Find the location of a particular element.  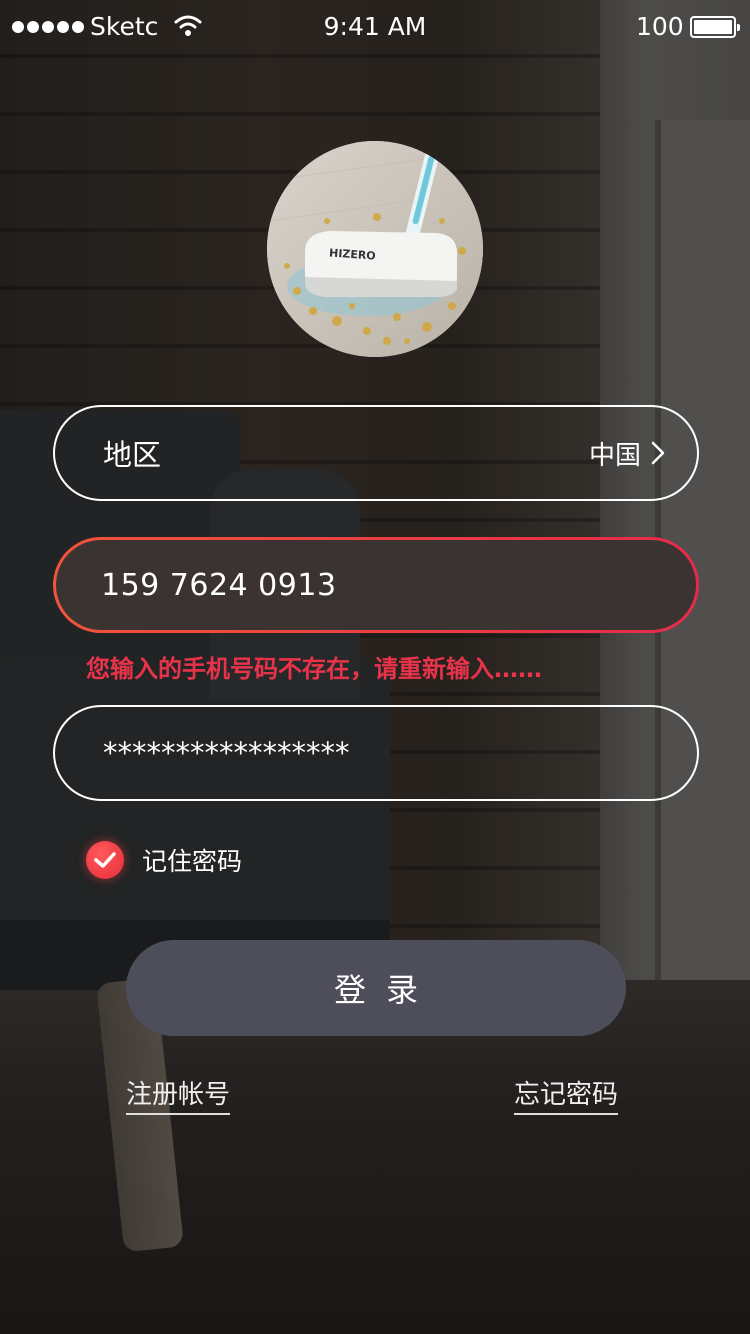

region-label: 地区 is located at coordinates (132, 455).